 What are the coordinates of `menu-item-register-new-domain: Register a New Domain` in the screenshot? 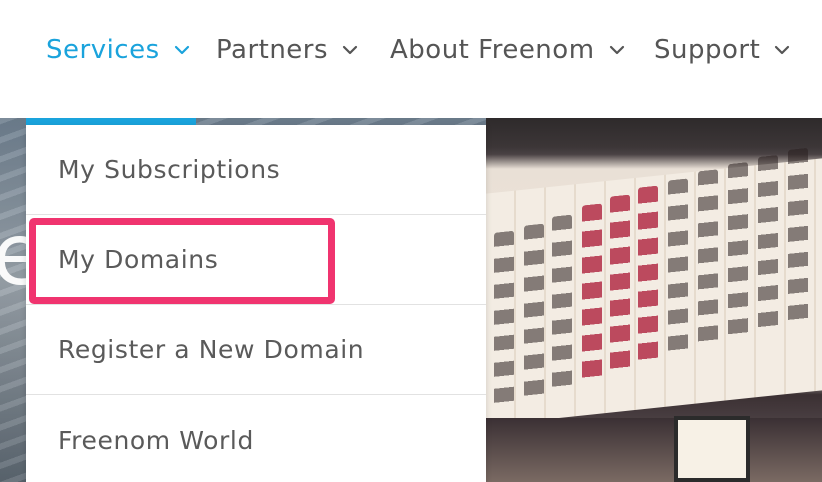 It's located at (256, 350).